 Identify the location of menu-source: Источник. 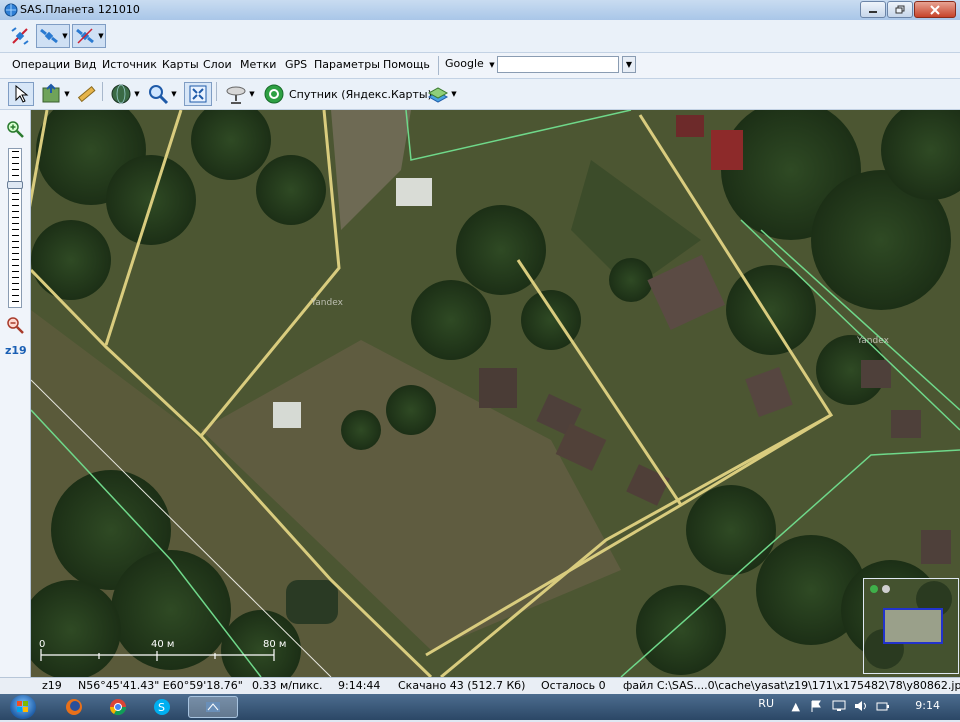
(129, 64).